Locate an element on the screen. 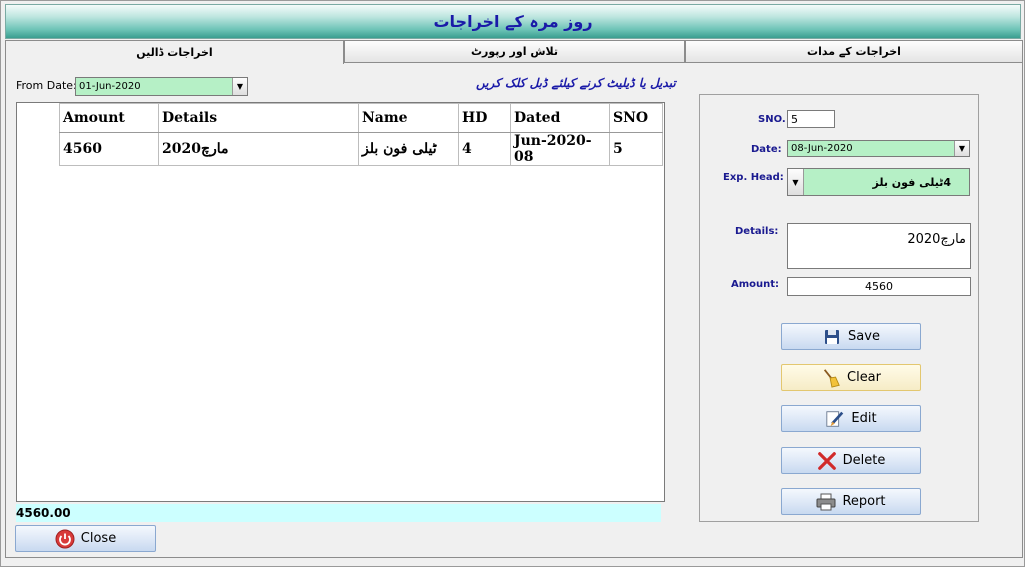  power-icon is located at coordinates (65, 539).